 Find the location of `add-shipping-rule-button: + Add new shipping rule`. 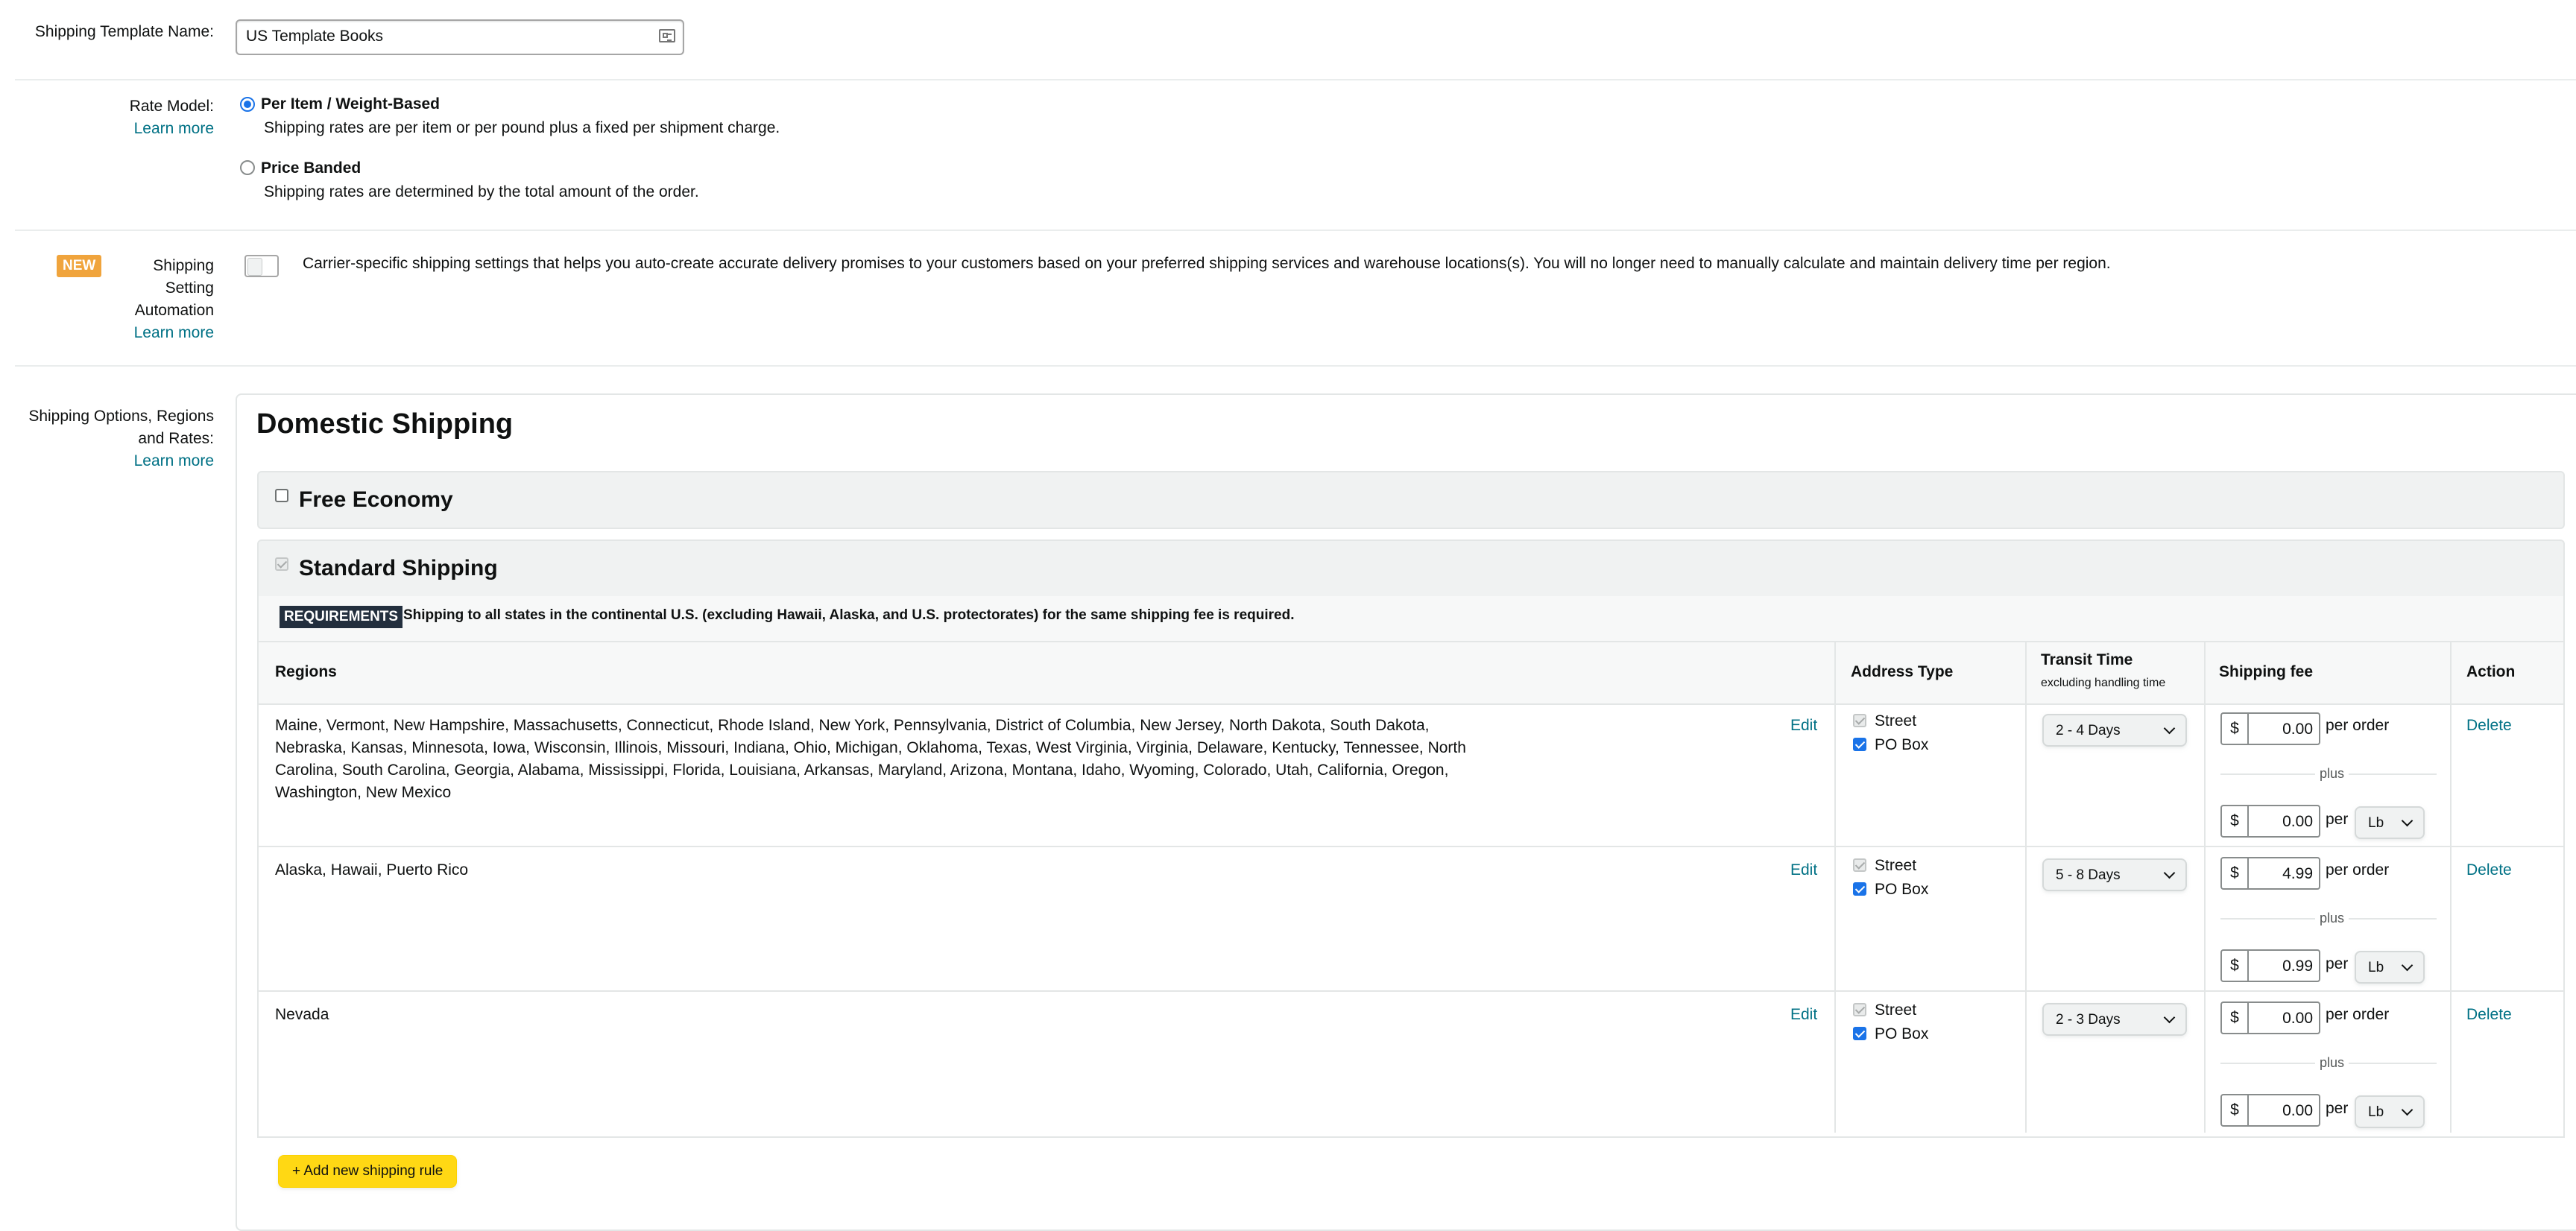

add-shipping-rule-button: + Add new shipping rule is located at coordinates (368, 1171).